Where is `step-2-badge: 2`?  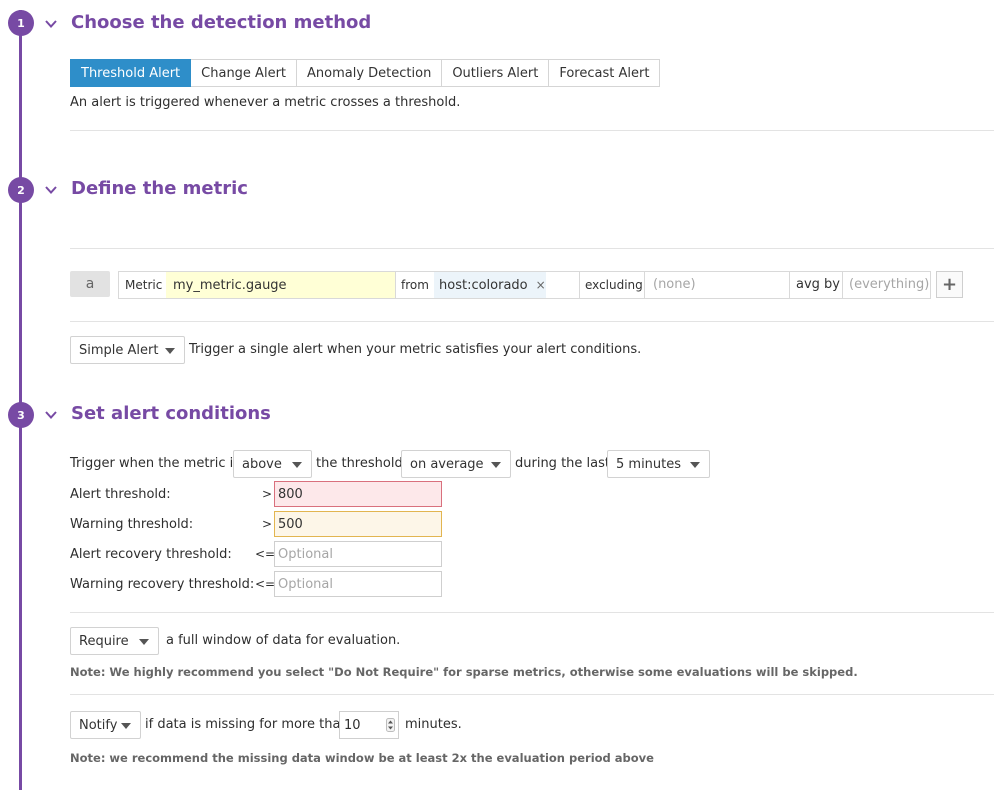
step-2-badge: 2 is located at coordinates (21, 190).